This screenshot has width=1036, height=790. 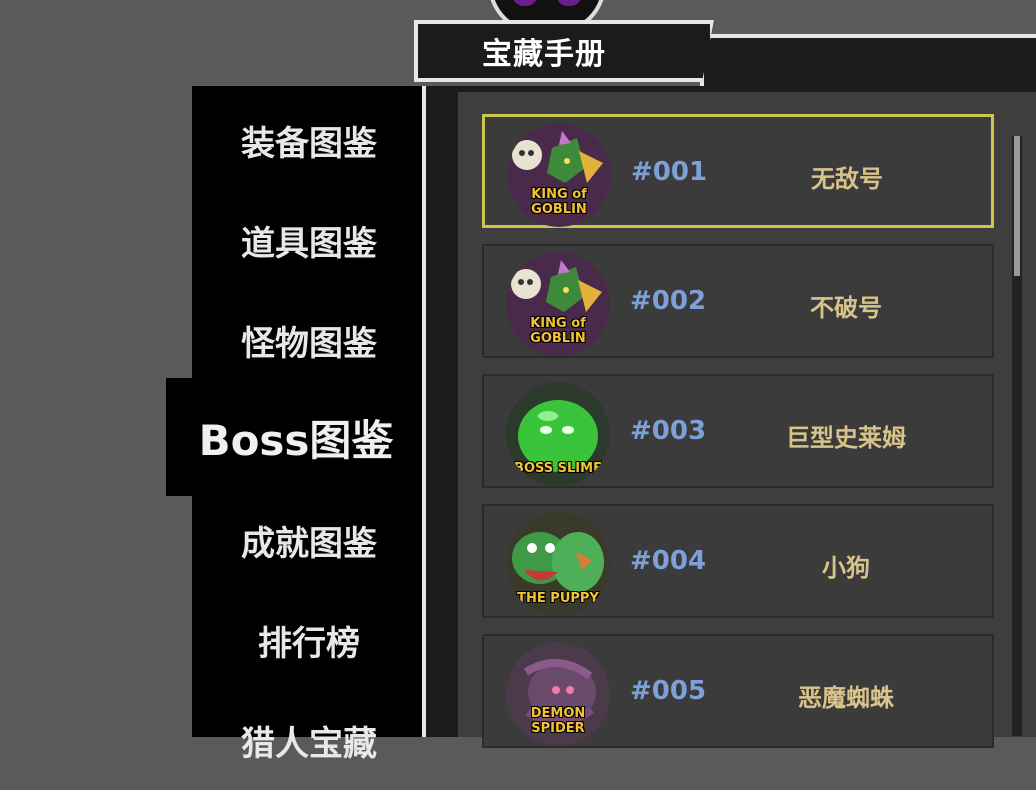 I want to click on sidebar-item-equipment: 装备图鉴, so click(x=309, y=140).